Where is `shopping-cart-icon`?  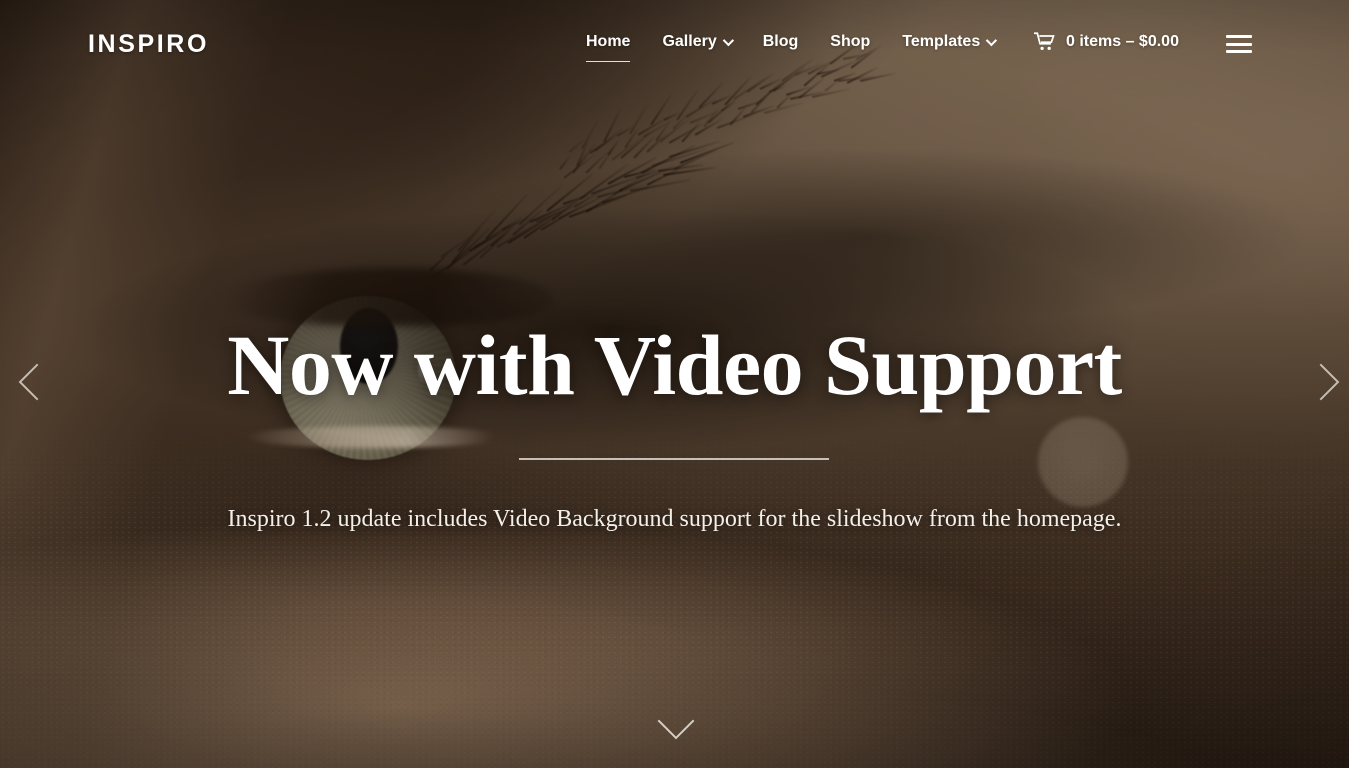 shopping-cart-icon is located at coordinates (1044, 41).